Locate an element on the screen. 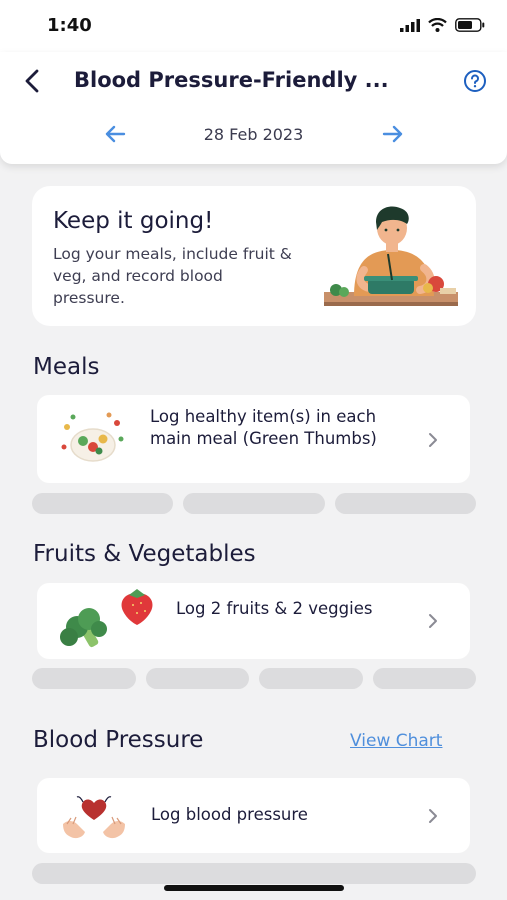 The height and width of the screenshot is (900, 507). chevron-left-icon is located at coordinates (32, 81).